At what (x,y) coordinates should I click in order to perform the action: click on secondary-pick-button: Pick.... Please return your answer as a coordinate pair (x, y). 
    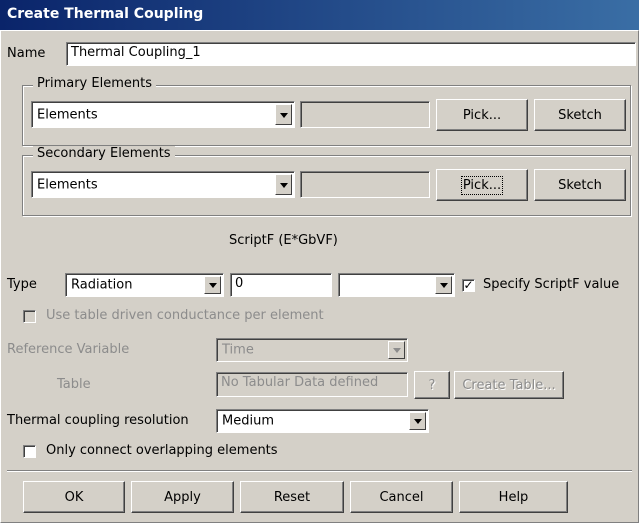
    Looking at the image, I should click on (482, 185).